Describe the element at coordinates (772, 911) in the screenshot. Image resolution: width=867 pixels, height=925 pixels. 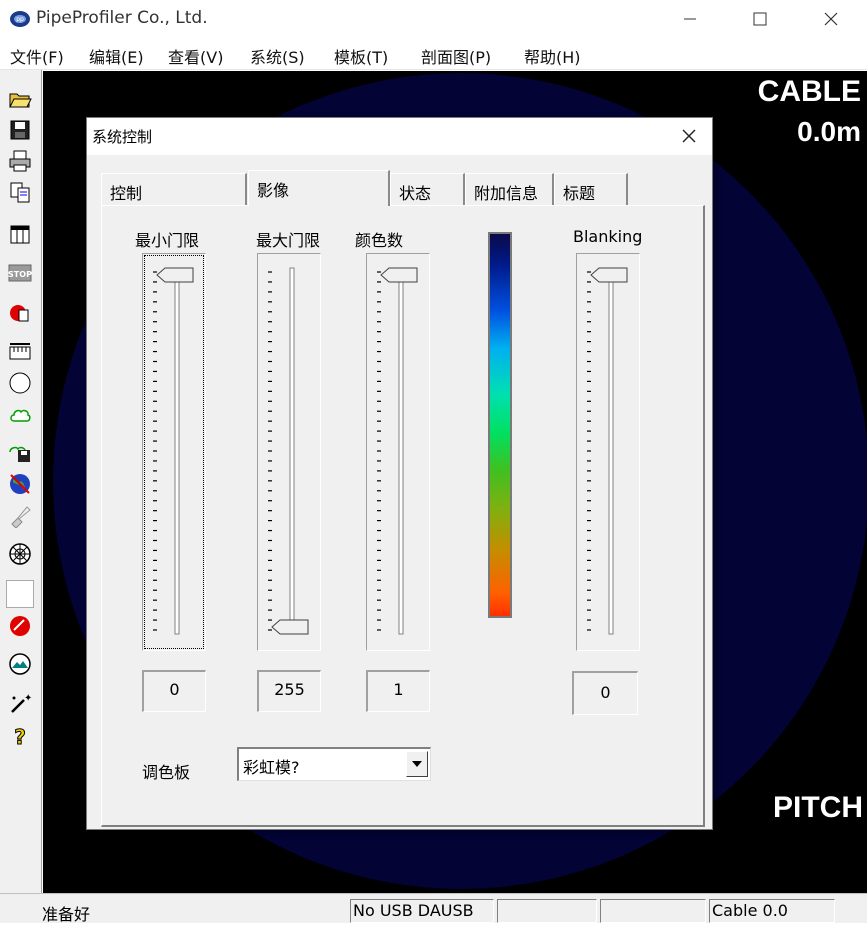
I see `status-cable: Cable 0.0` at that location.